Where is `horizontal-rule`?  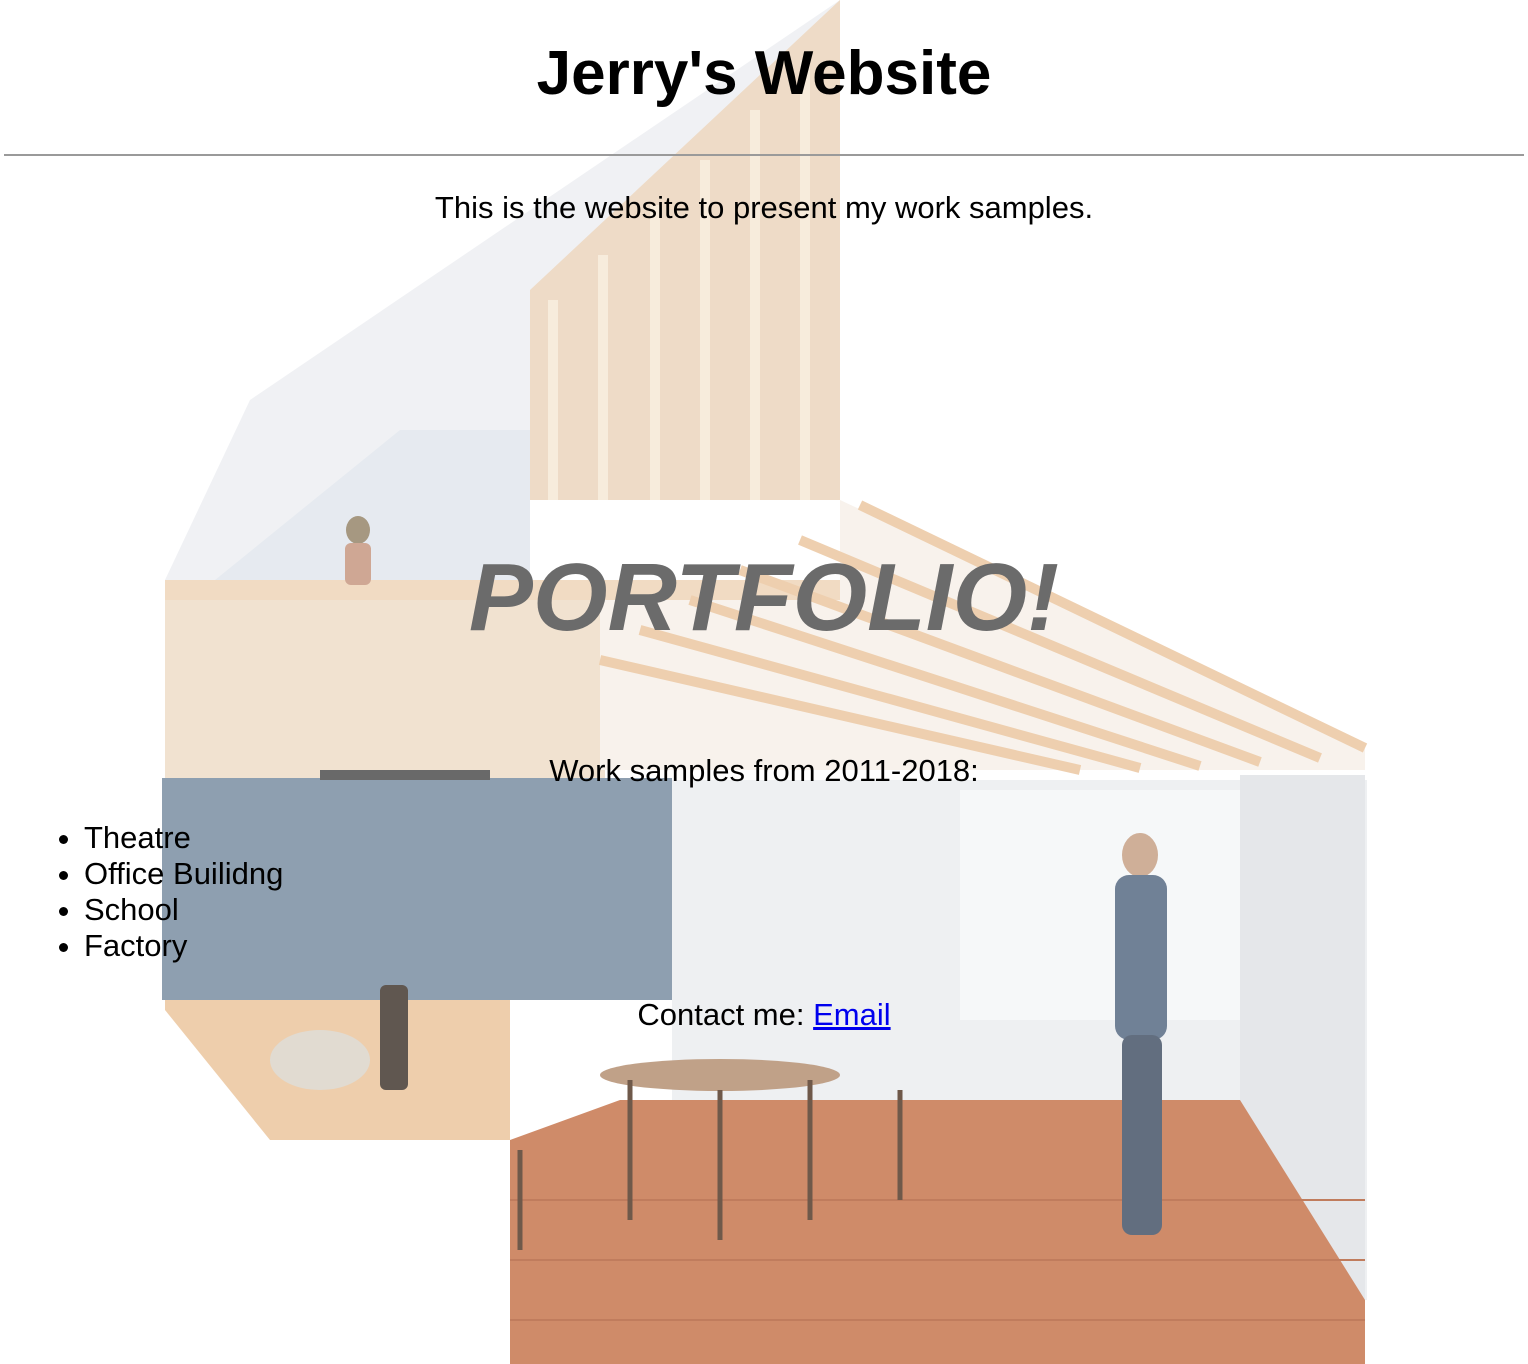 horizontal-rule is located at coordinates (764, 155).